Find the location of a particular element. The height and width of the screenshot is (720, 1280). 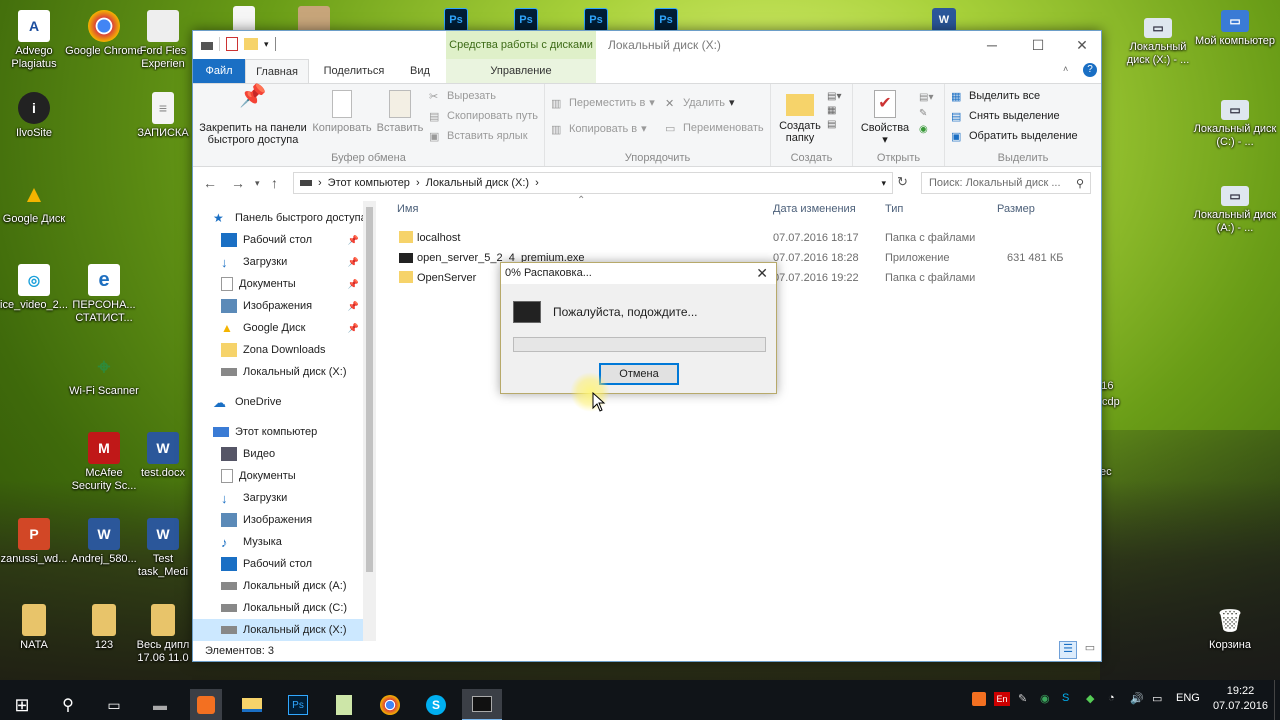

nav-item: ↓ Загрузки 📌 is located at coordinates (292, 262).